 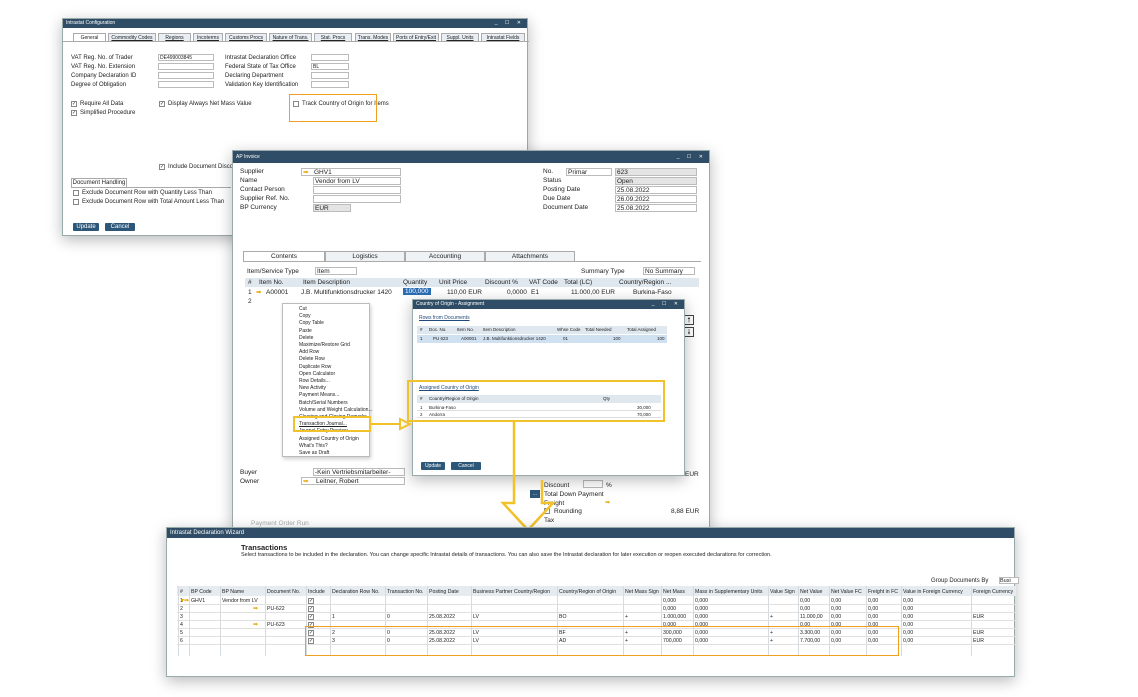 I want to click on coo-update-button: Update, so click(x=433, y=466).